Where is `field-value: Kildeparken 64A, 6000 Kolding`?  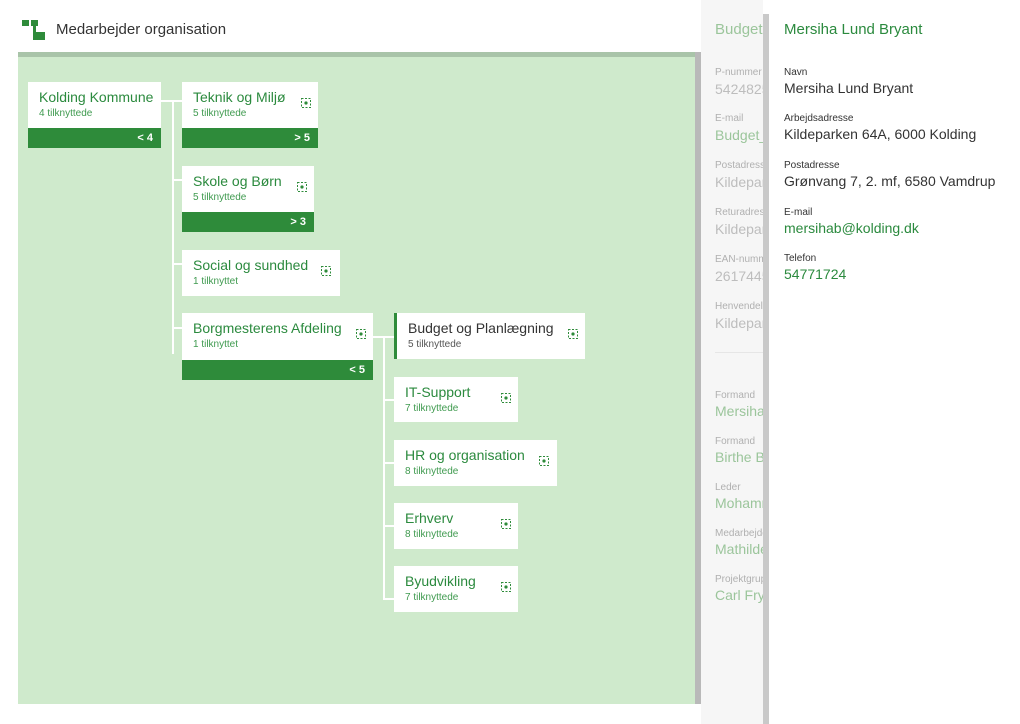 field-value: Kildeparken 64A, 6000 Kolding is located at coordinates (880, 134).